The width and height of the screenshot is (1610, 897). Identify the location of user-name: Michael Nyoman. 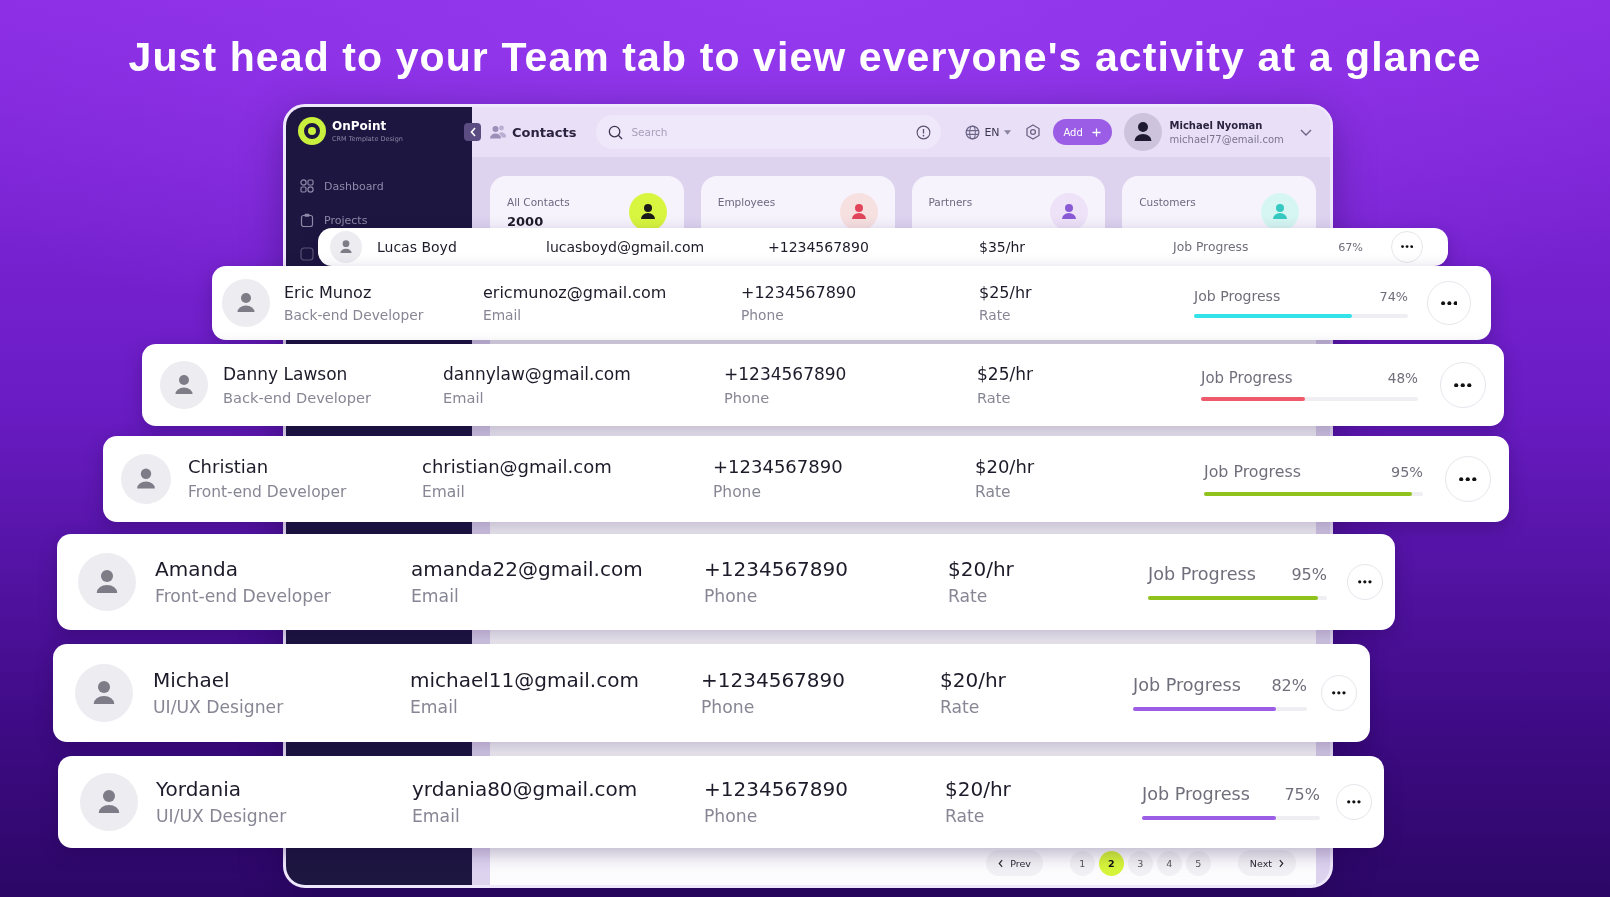
(1216, 125).